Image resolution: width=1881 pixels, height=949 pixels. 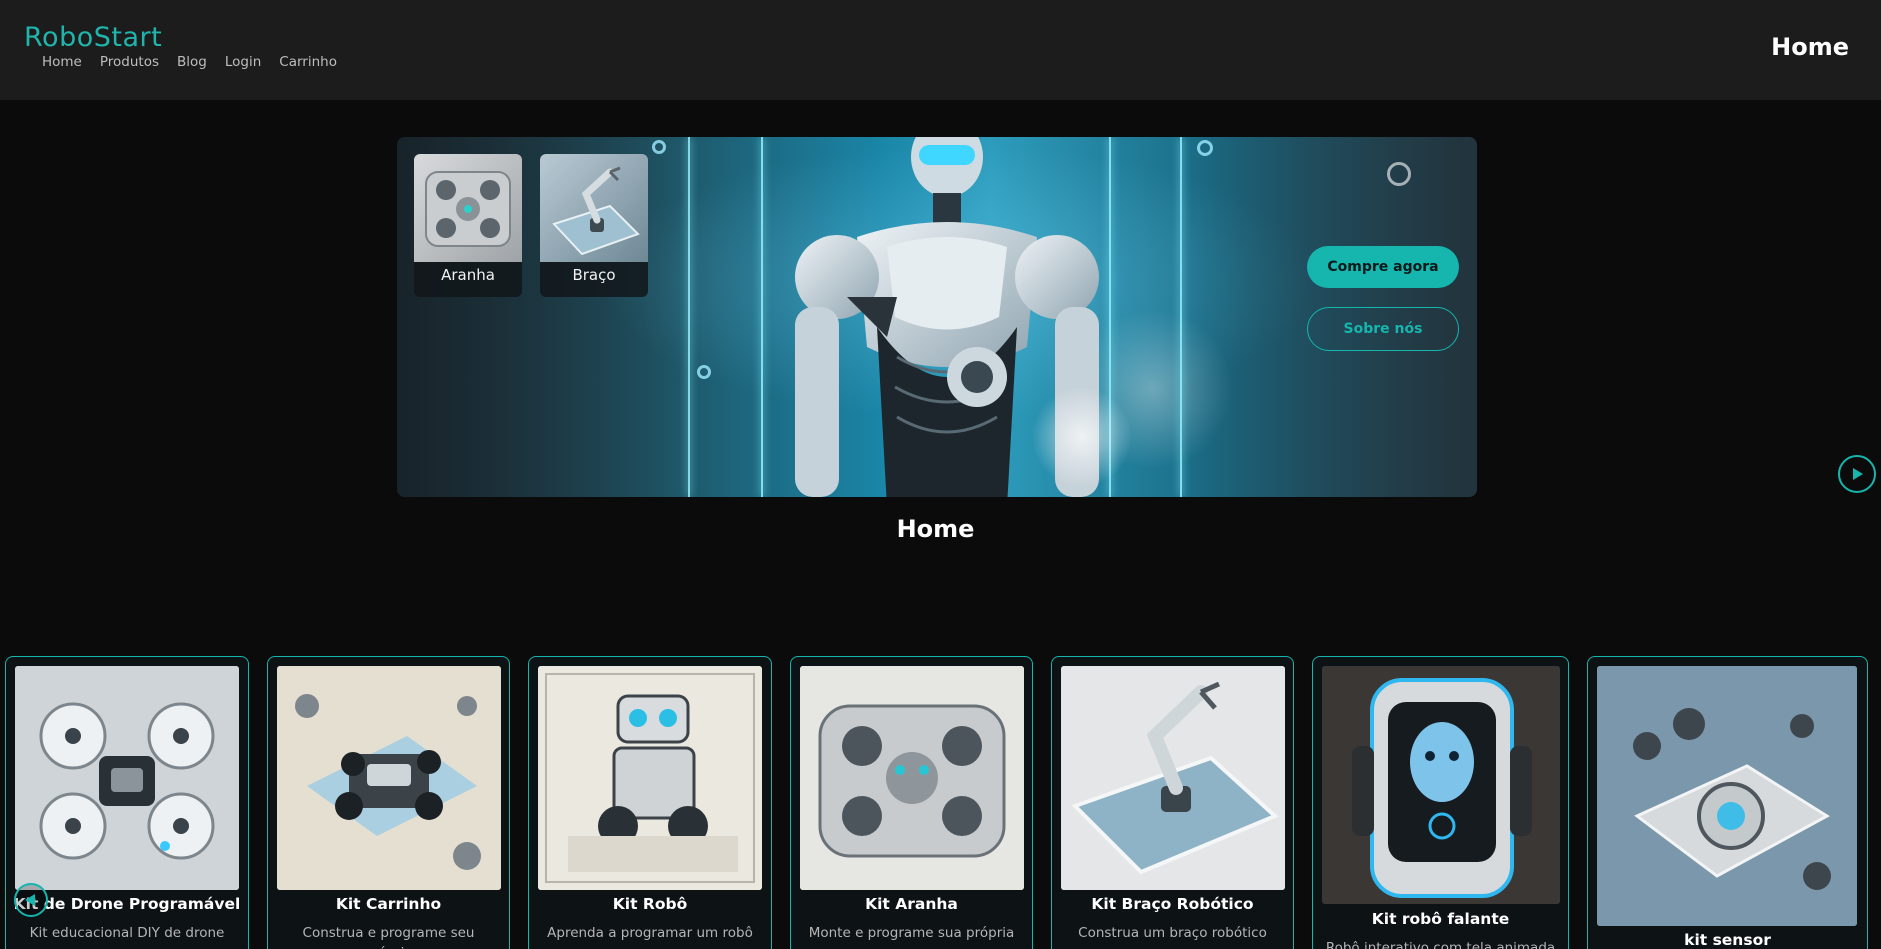 I want to click on product-card-robo: Kit Robô Aprenda a programar um robô, so click(x=650, y=802).